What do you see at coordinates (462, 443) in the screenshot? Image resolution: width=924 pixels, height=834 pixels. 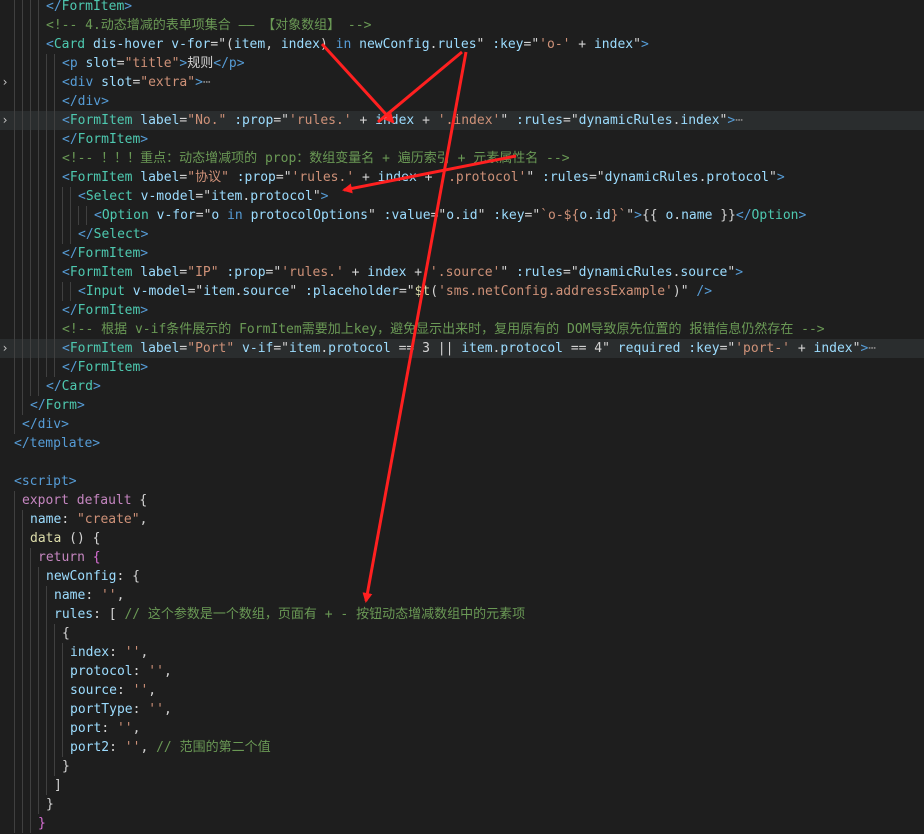 I see `code-line: </template>` at bounding box center [462, 443].